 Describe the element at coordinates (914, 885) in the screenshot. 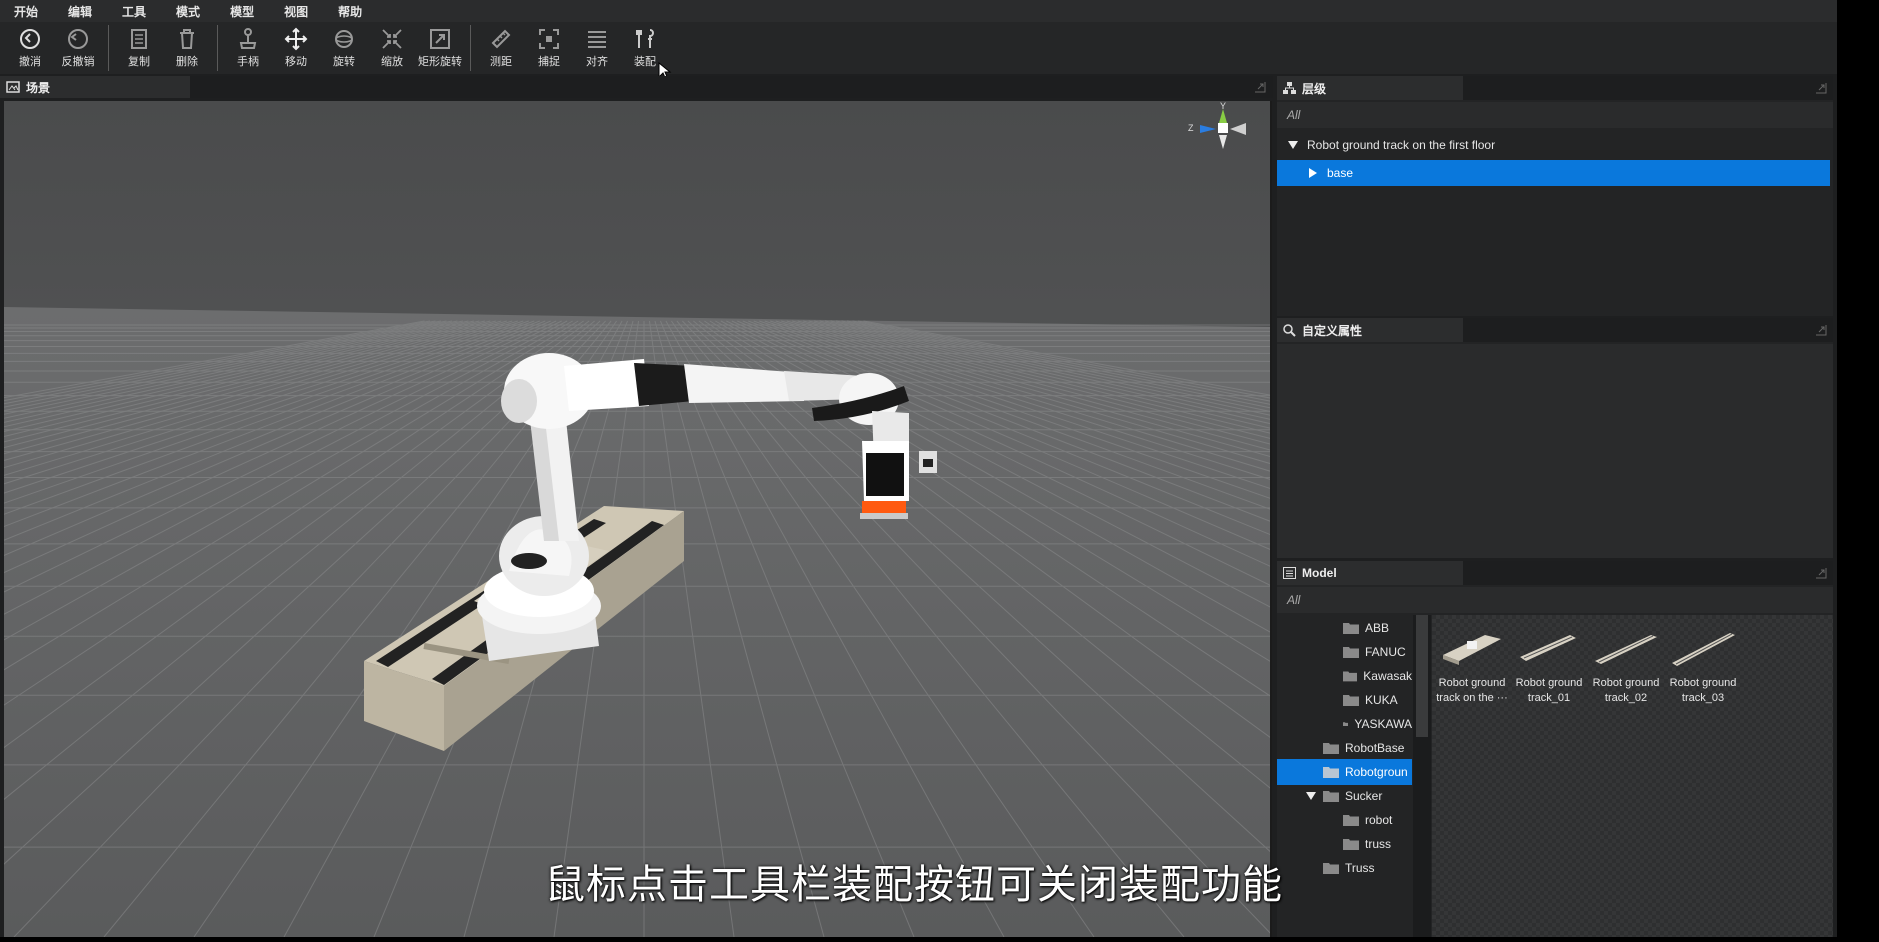

I see `video-caption: 鼠标点击工具栏装配按钮可关闭装配功能` at that location.